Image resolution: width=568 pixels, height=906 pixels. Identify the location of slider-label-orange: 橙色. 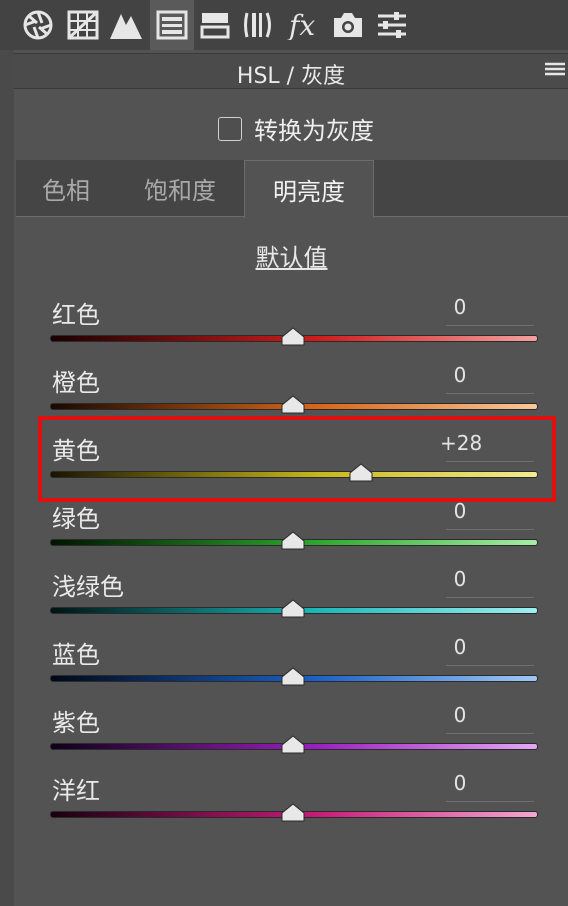
(76, 383).